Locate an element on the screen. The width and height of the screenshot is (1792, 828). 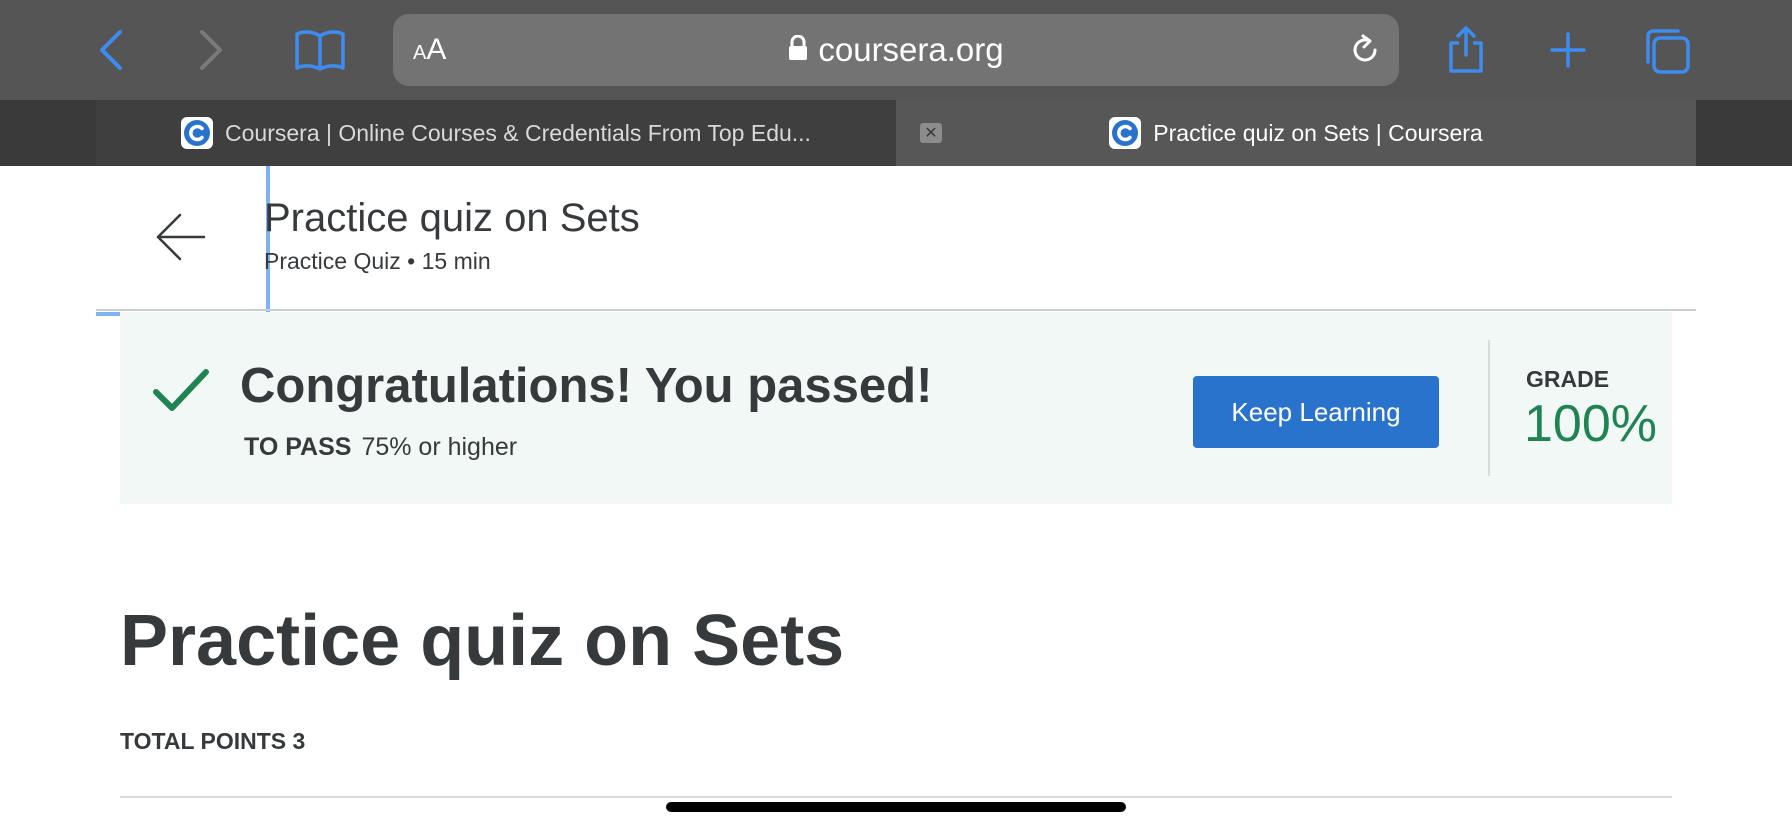
to-pass-label: TO PASS is located at coordinates (298, 447).